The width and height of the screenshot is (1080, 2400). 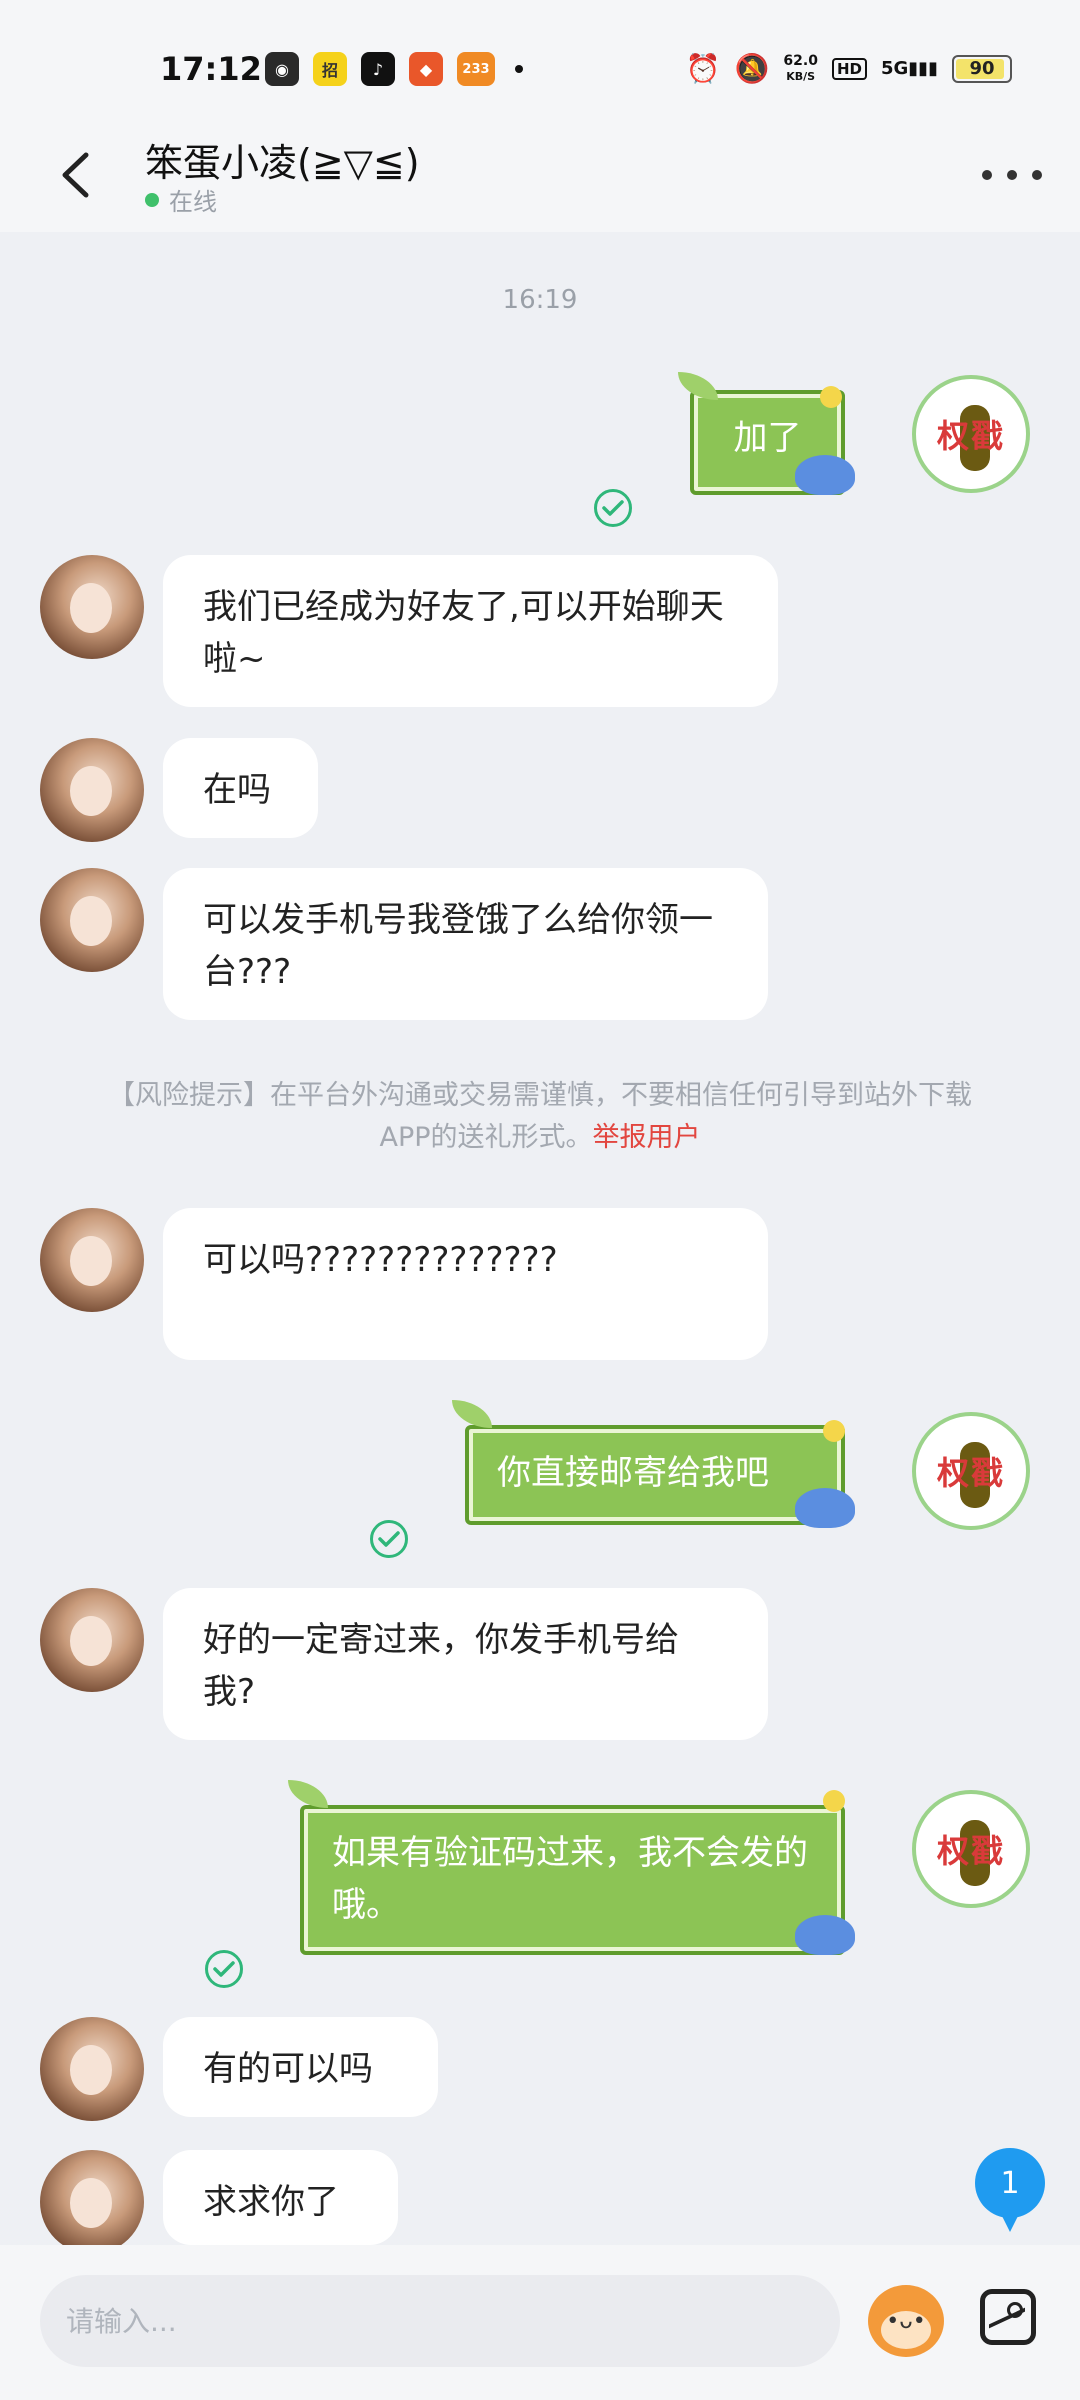 I want to click on chat-title: 笨蛋小凌(≧▽≦), so click(x=282, y=163).